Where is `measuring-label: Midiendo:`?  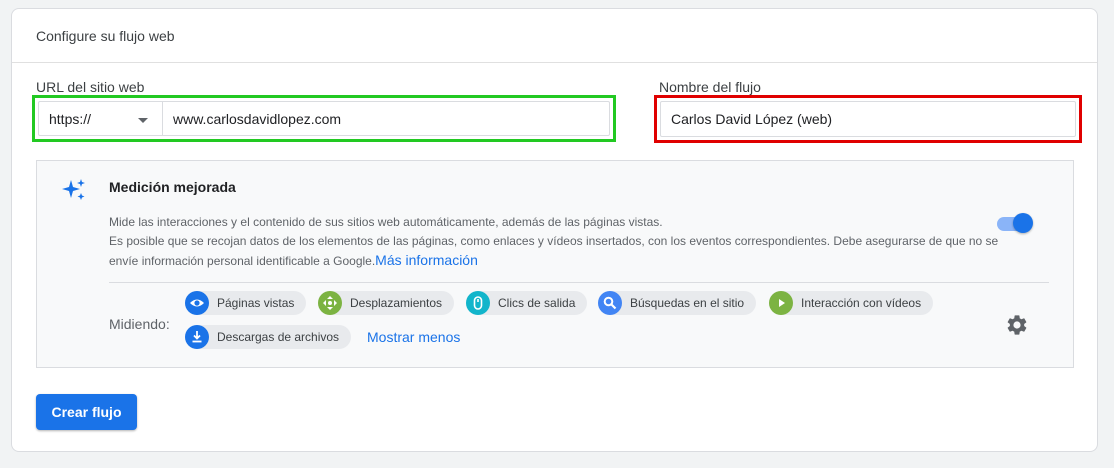 measuring-label: Midiendo: is located at coordinates (139, 324).